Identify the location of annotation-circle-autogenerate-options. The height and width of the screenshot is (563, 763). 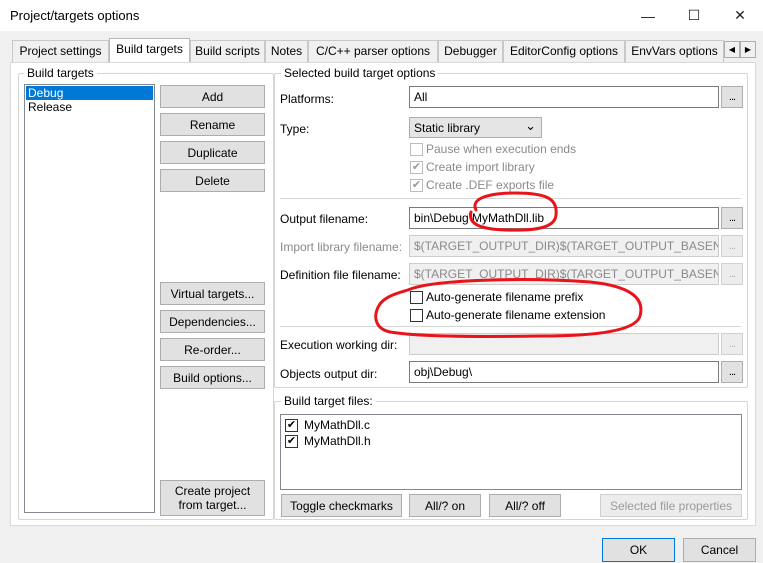
(508, 308).